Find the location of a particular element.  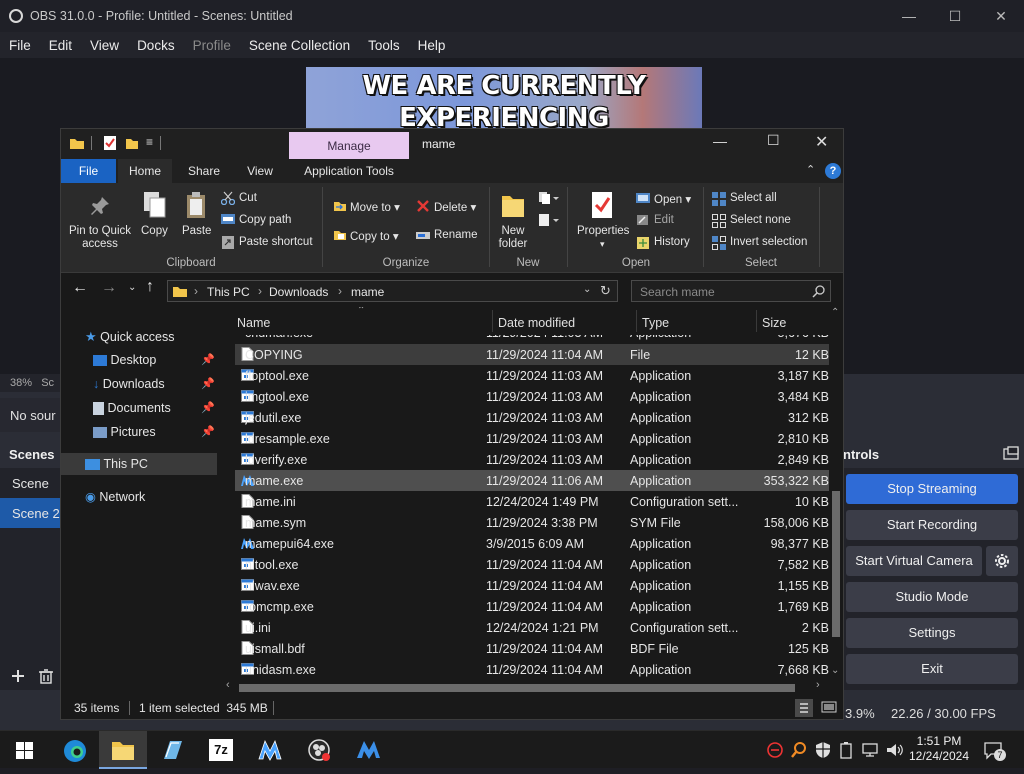

collapse-ribbon-icon: ⌃ is located at coordinates (810, 169).